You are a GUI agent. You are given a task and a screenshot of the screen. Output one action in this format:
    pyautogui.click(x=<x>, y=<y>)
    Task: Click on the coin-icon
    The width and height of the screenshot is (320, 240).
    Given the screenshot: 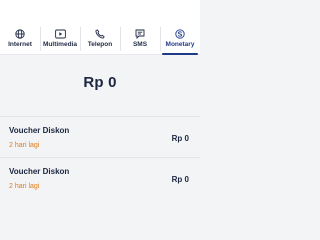 What is the action you would take?
    pyautogui.click(x=180, y=34)
    